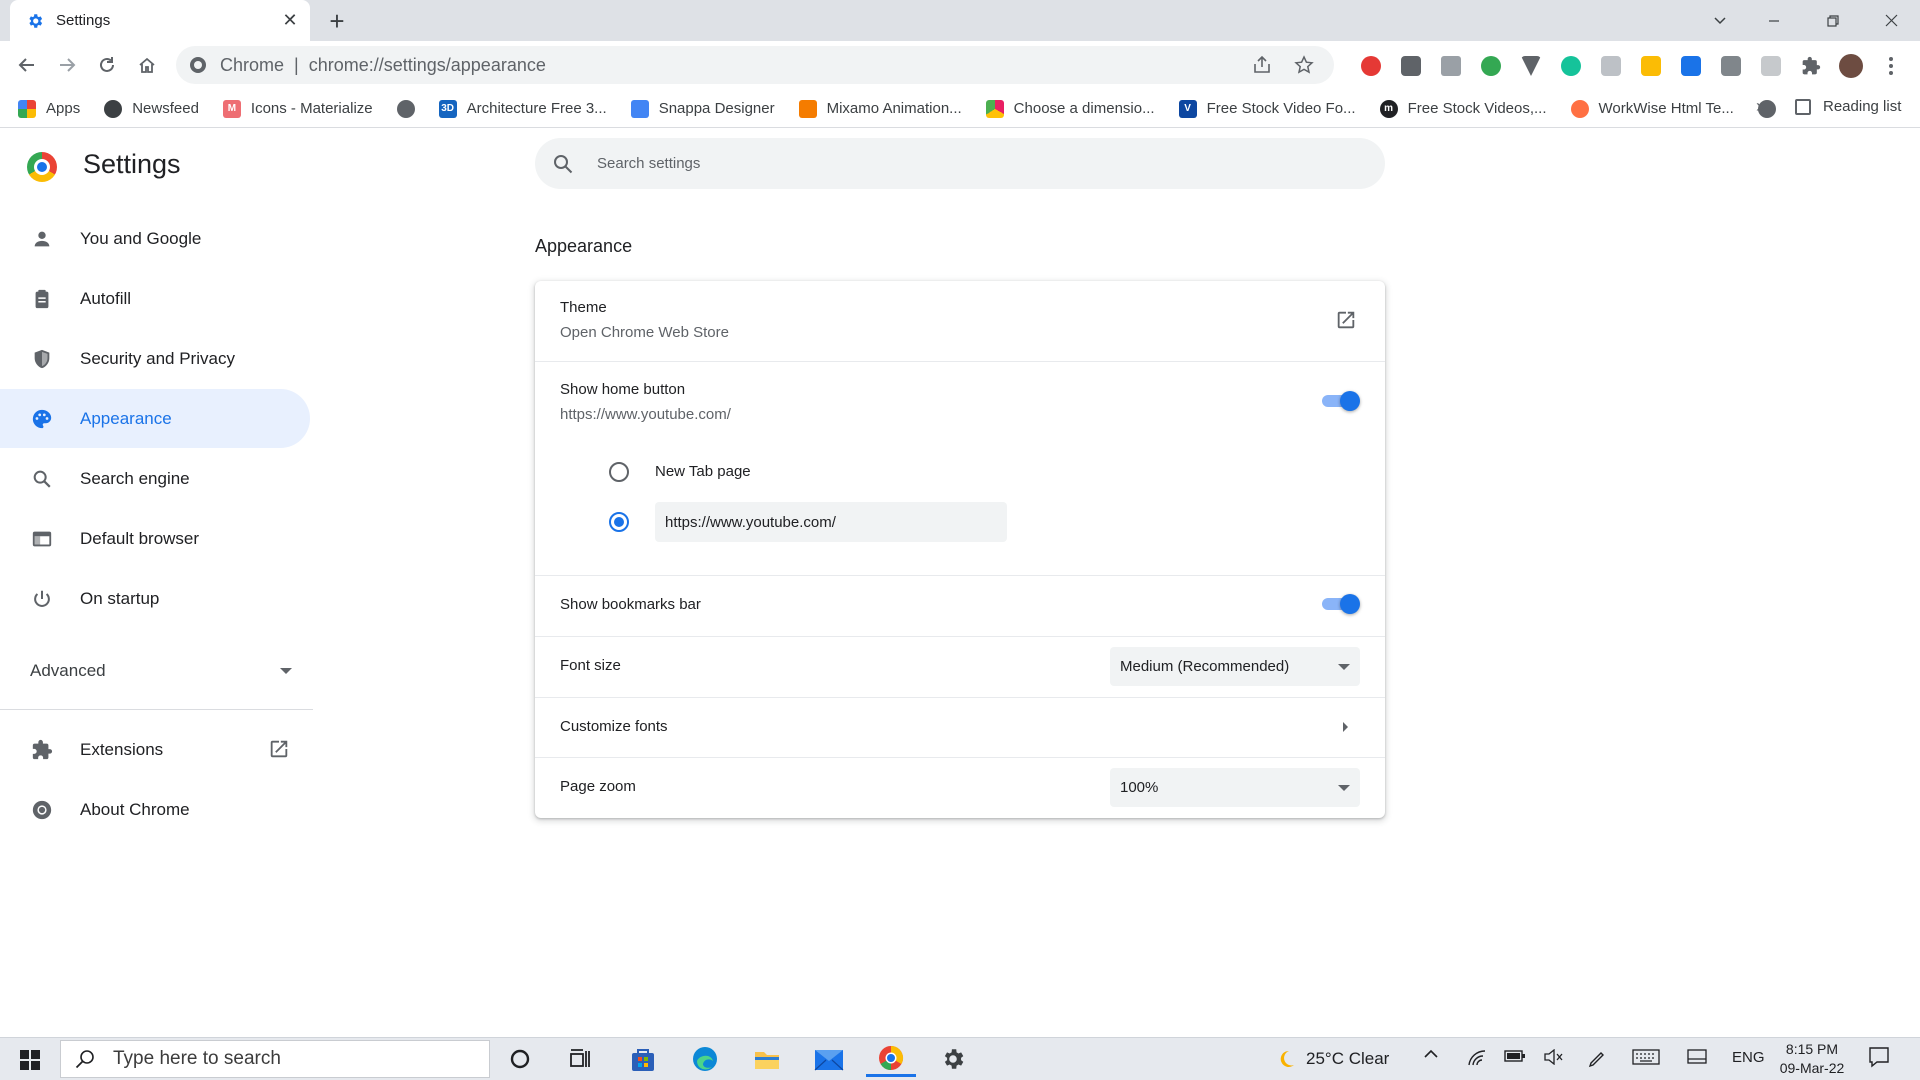  I want to click on address-bar: Chrome | chrome://settings/appearance, so click(755, 65).